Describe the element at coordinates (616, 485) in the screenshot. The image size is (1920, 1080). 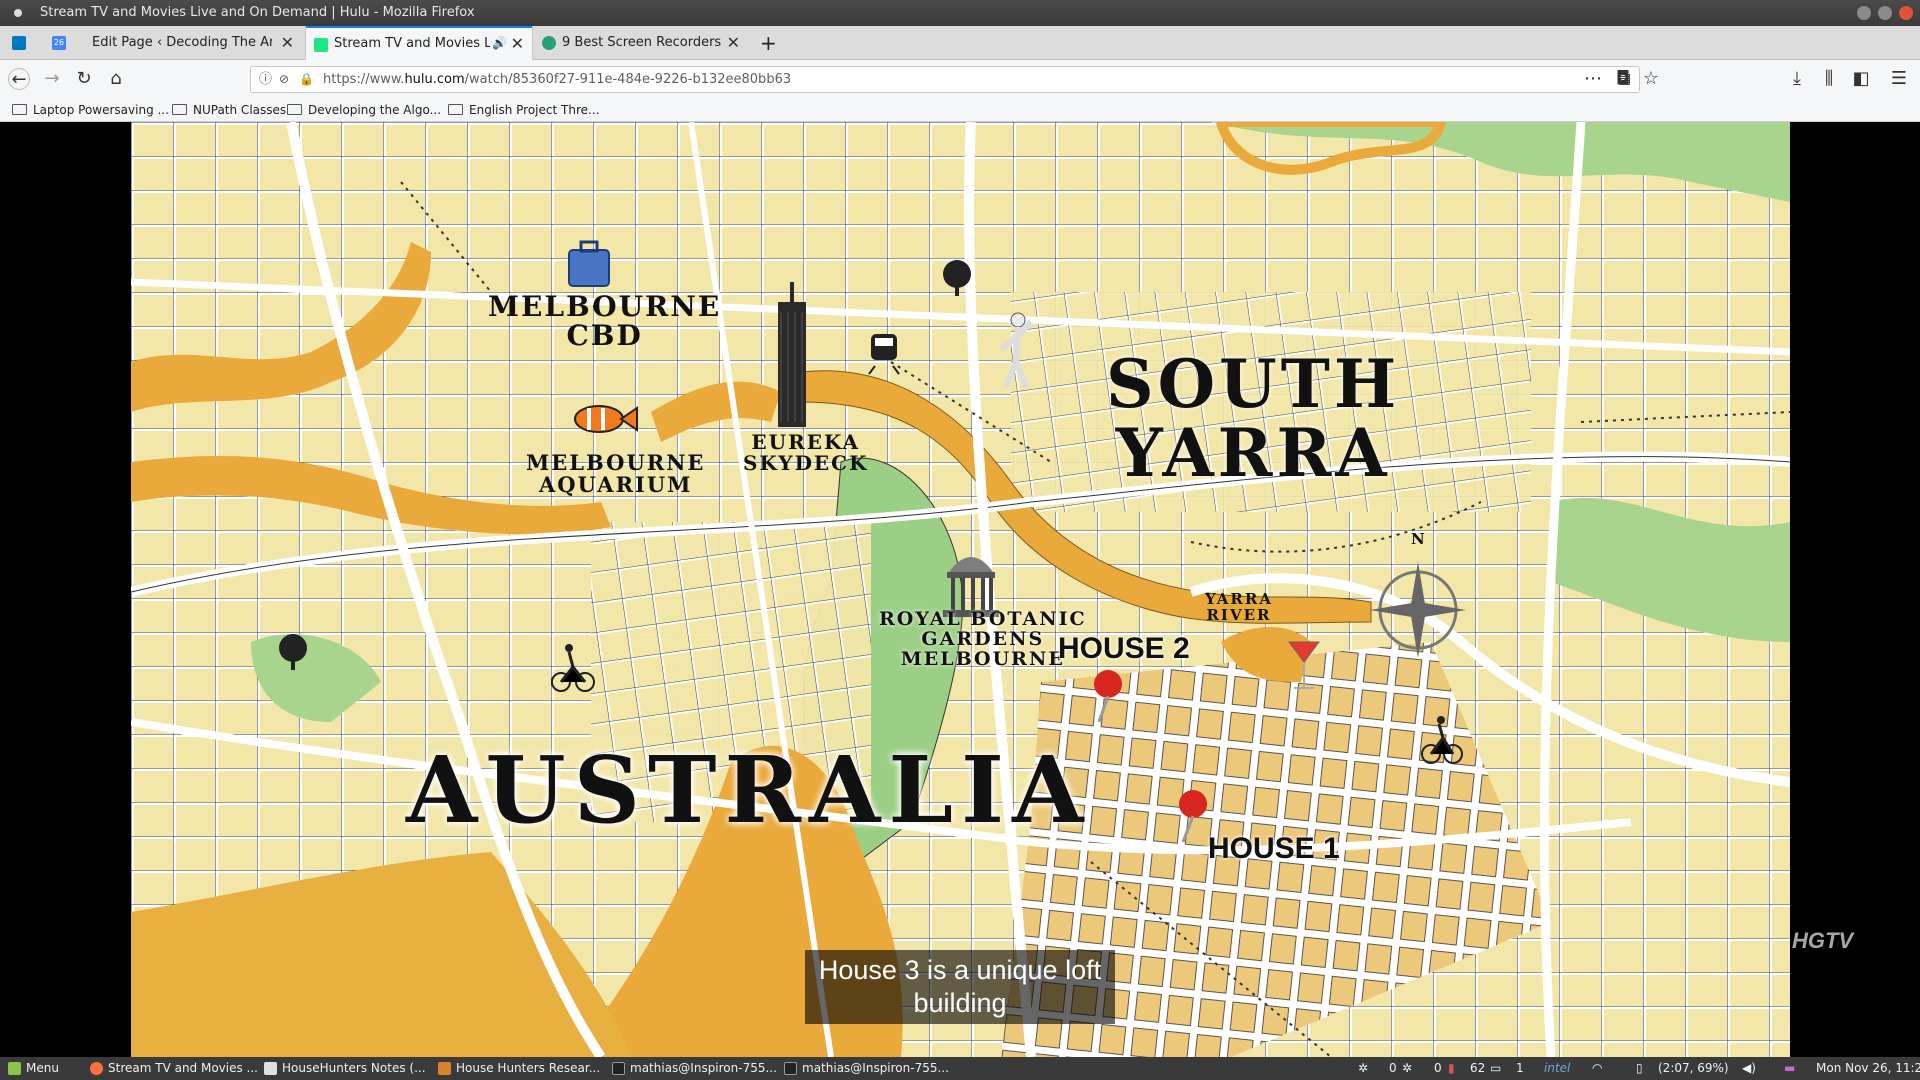
I see `label-line: AQUARIUM` at that location.